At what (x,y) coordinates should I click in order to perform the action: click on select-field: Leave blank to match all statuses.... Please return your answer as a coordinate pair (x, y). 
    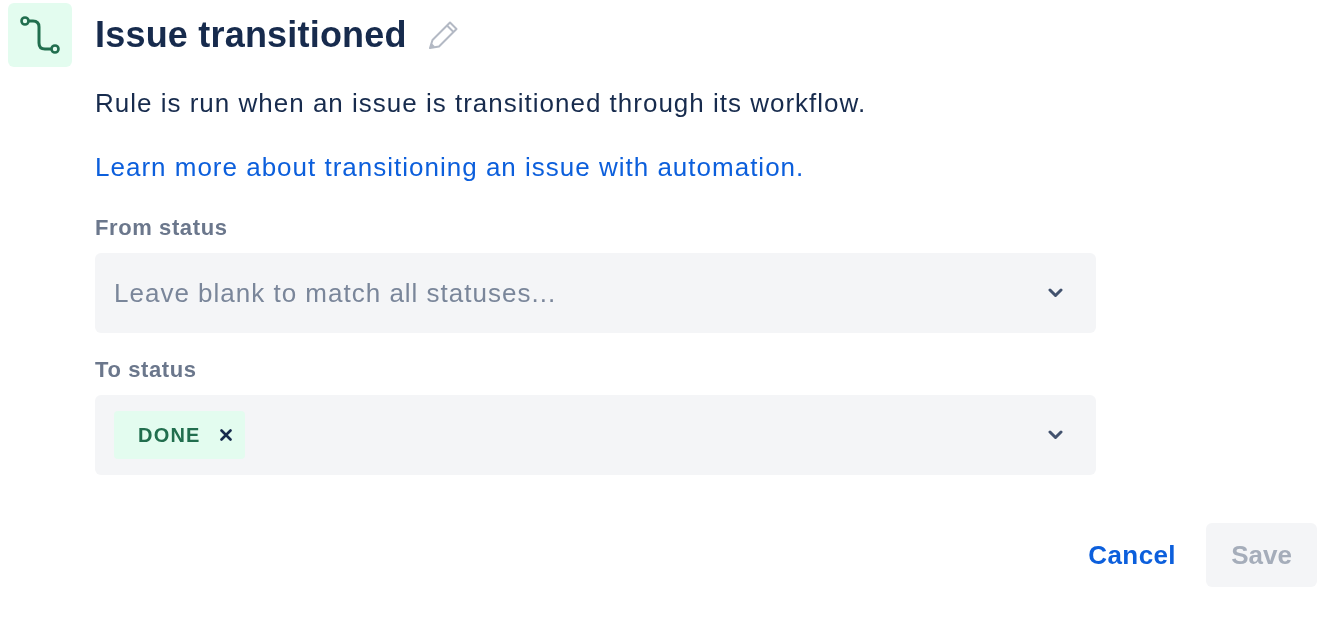
    Looking at the image, I should click on (595, 293).